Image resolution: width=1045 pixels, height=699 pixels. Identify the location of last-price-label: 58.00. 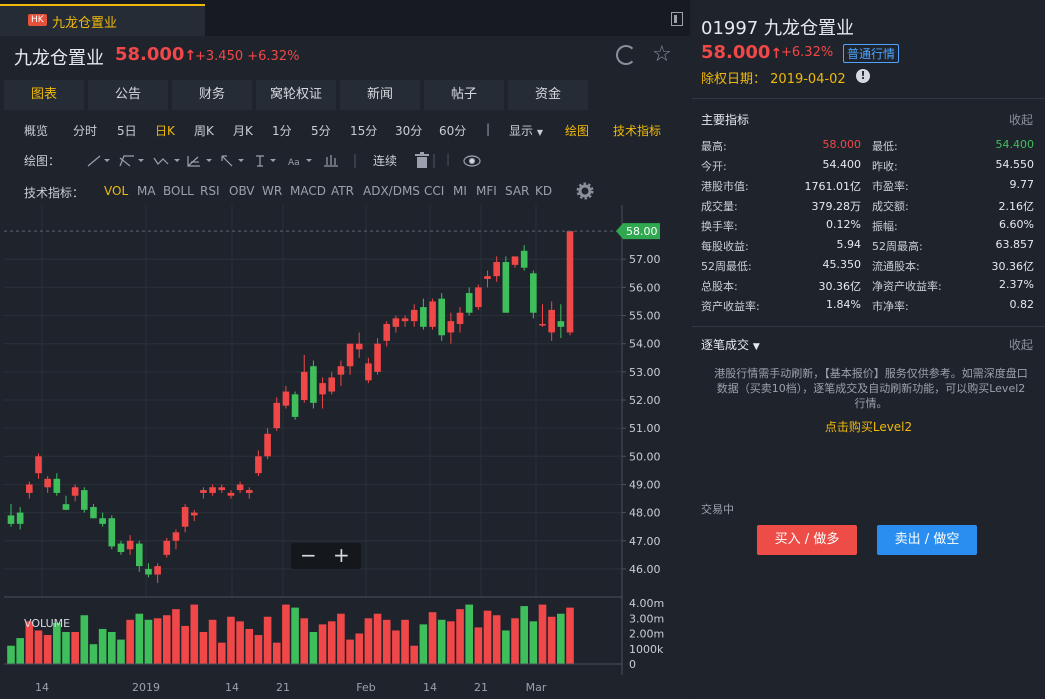
(642, 231).